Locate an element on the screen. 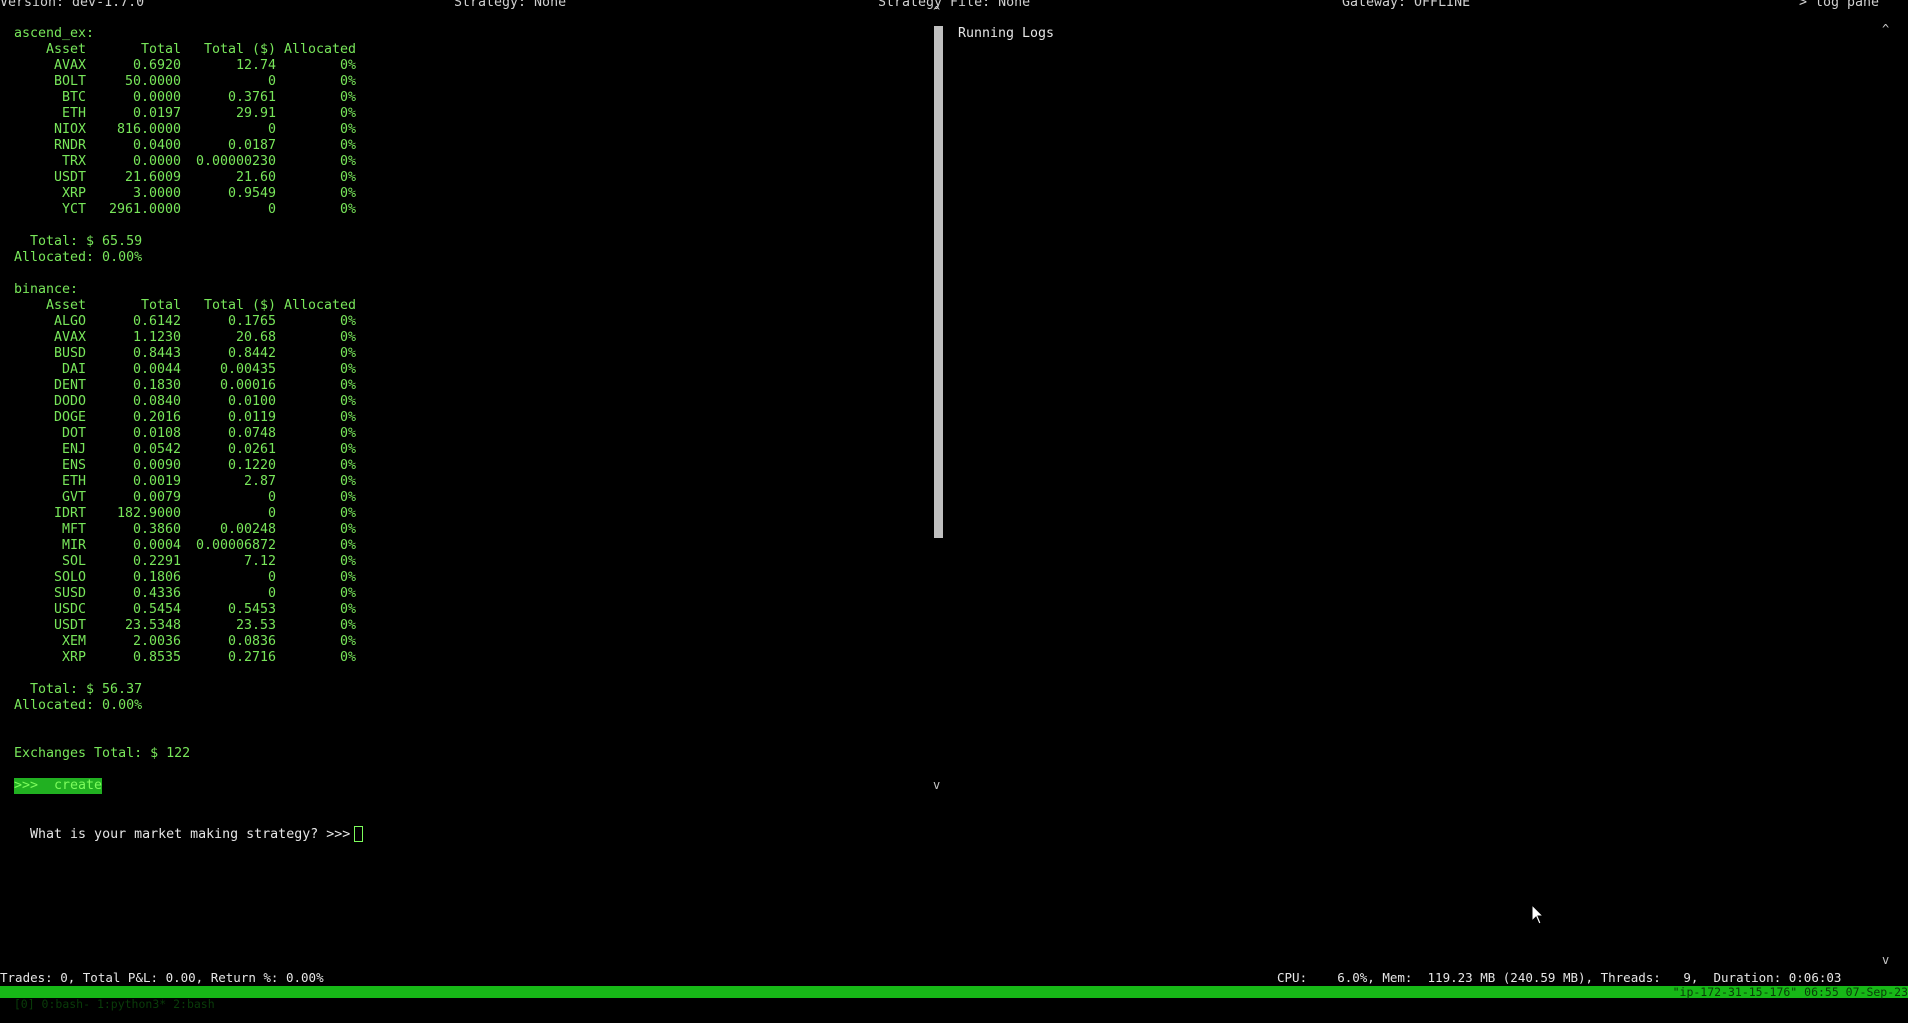 Image resolution: width=1908 pixels, height=1023 pixels. table-cell: SUSD is located at coordinates (69, 593).